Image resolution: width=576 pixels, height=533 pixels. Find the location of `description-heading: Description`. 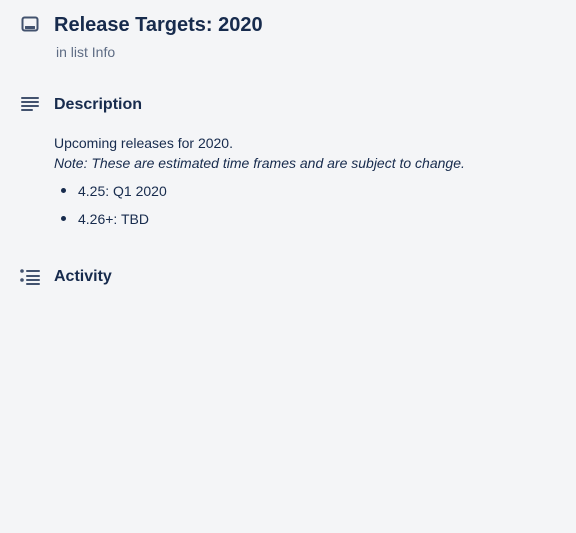

description-heading: Description is located at coordinates (98, 104).